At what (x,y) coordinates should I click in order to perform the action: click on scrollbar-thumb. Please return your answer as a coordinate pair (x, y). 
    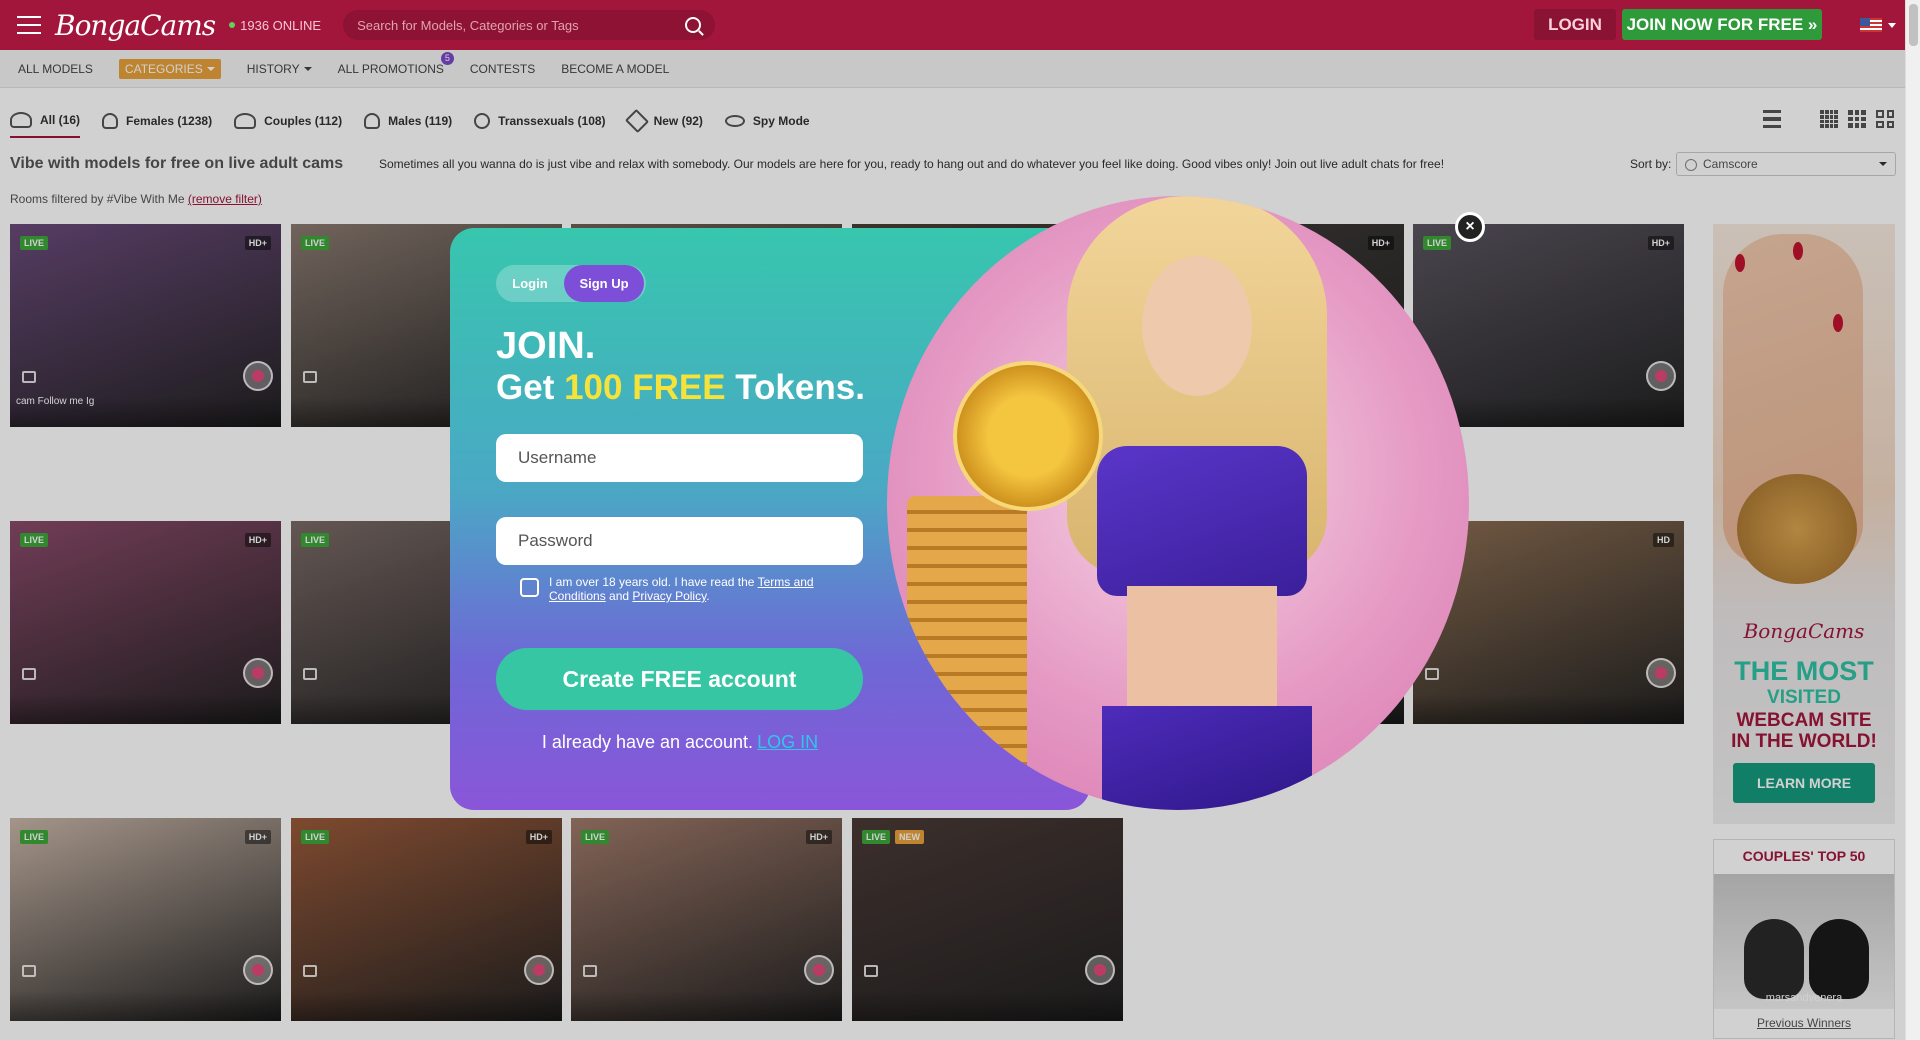
    Looking at the image, I should click on (1913, 25).